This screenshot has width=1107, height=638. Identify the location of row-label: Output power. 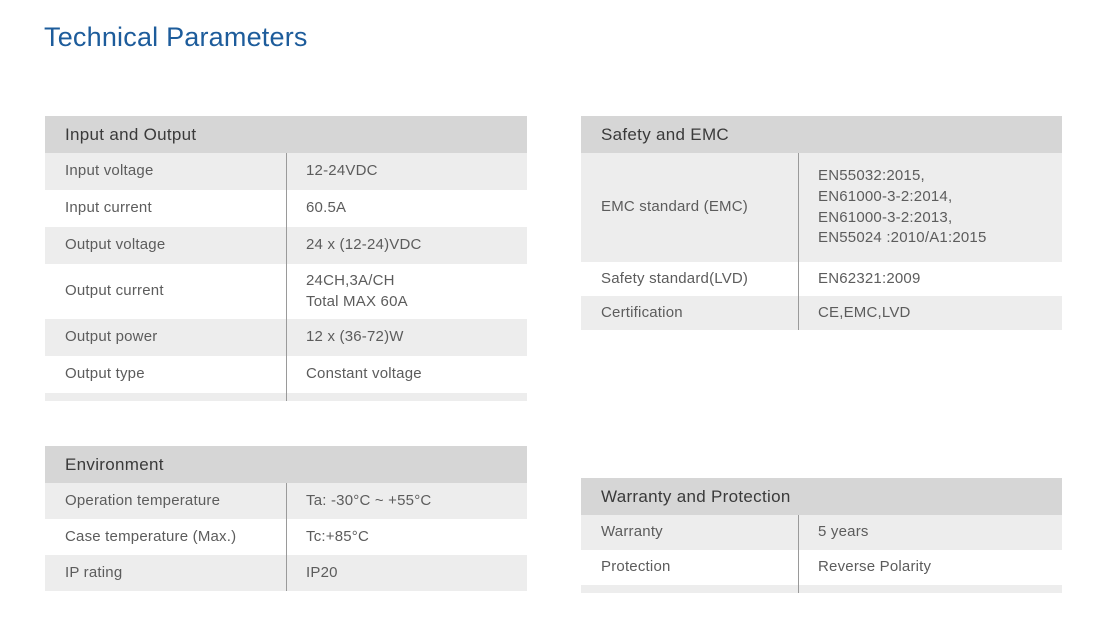
(111, 337).